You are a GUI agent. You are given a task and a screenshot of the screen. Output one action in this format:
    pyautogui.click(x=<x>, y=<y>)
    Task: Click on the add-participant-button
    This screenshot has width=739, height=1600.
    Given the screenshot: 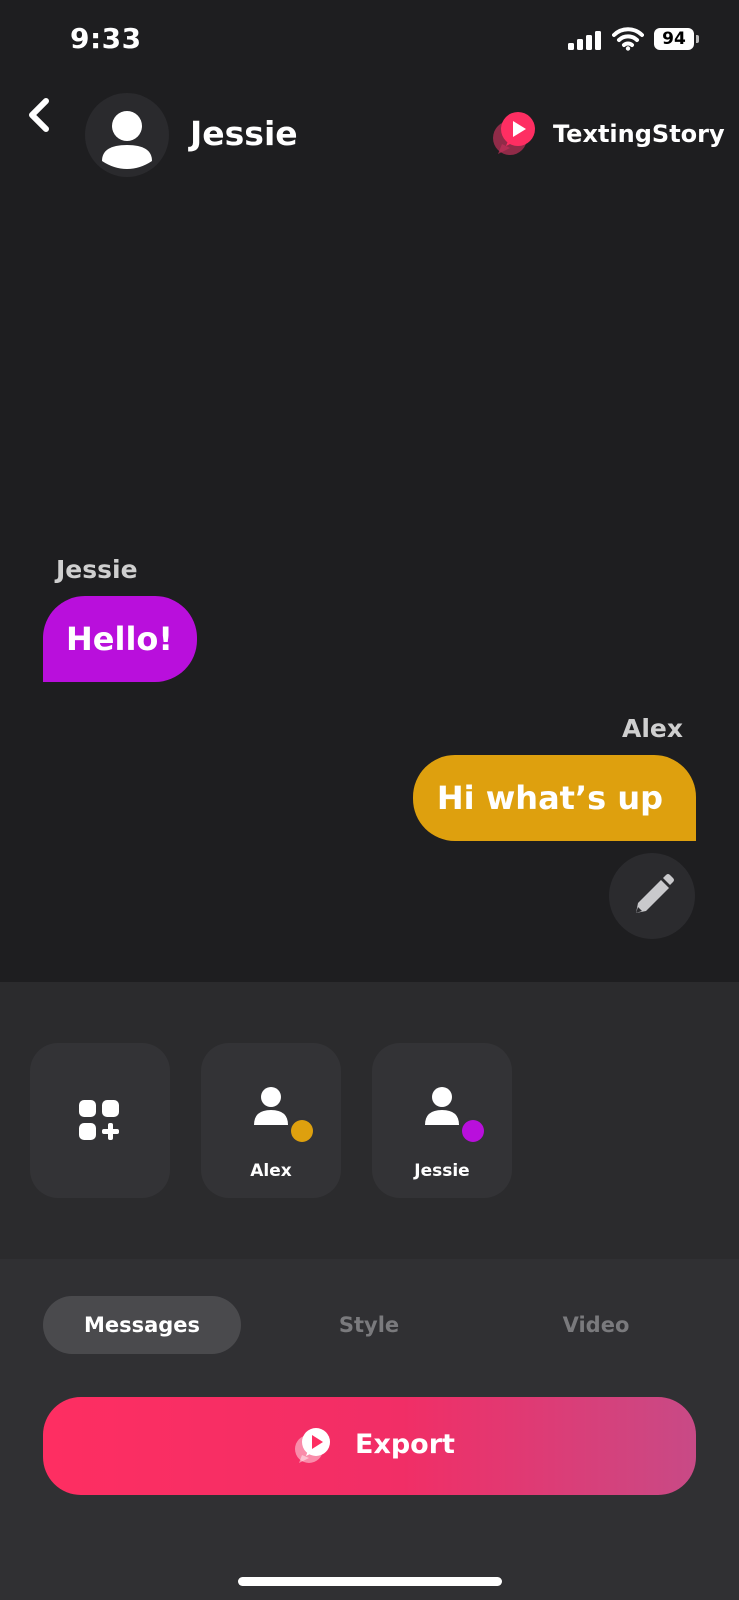 What is the action you would take?
    pyautogui.click(x=100, y=1120)
    